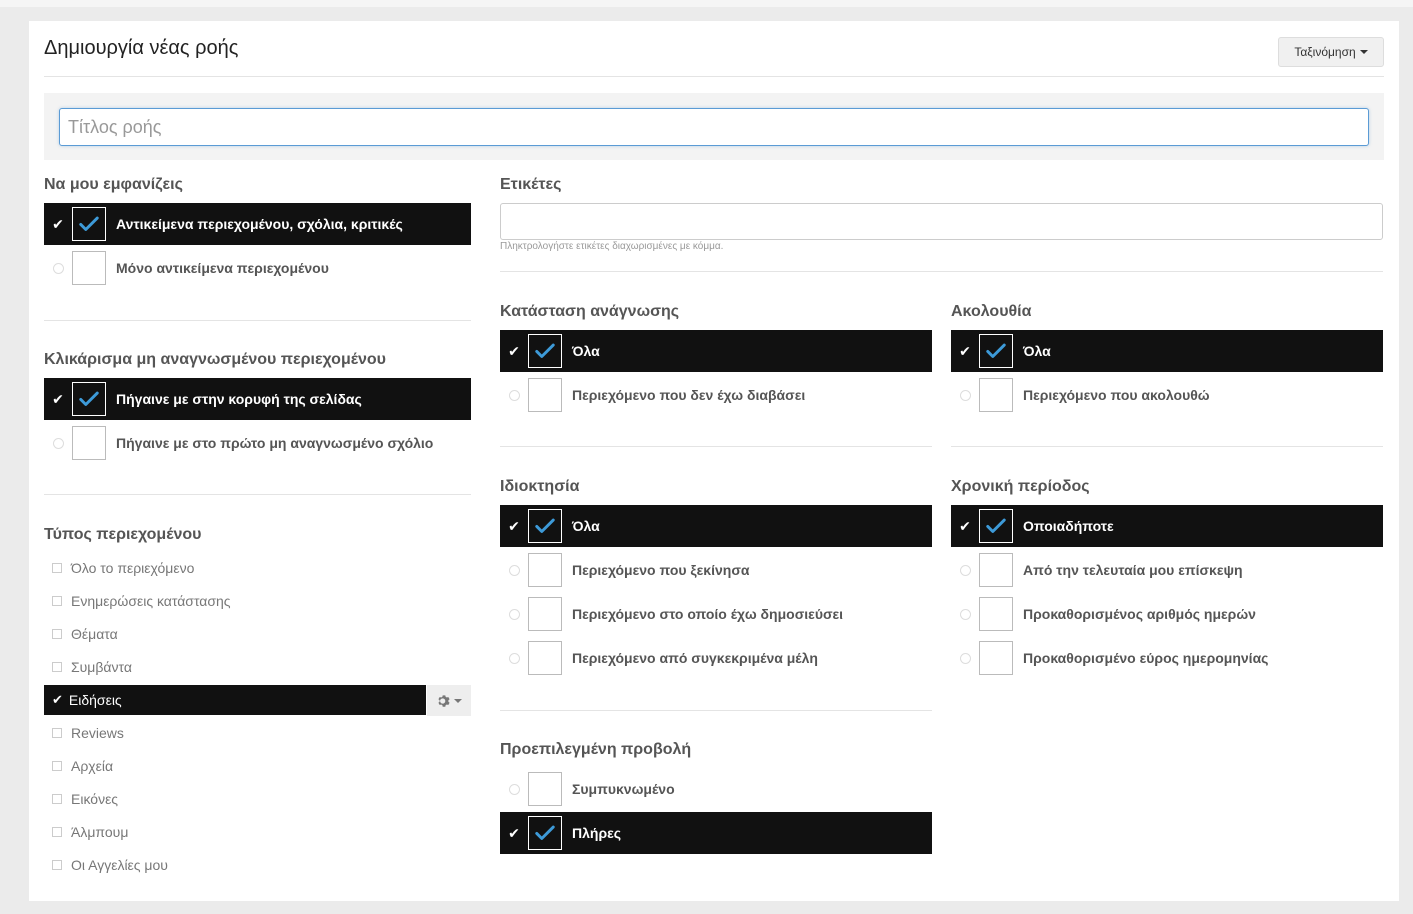 This screenshot has width=1413, height=914. Describe the element at coordinates (1167, 395) in the screenshot. I see `follow-option: Περιεχόμενο που ακολουθώ` at that location.